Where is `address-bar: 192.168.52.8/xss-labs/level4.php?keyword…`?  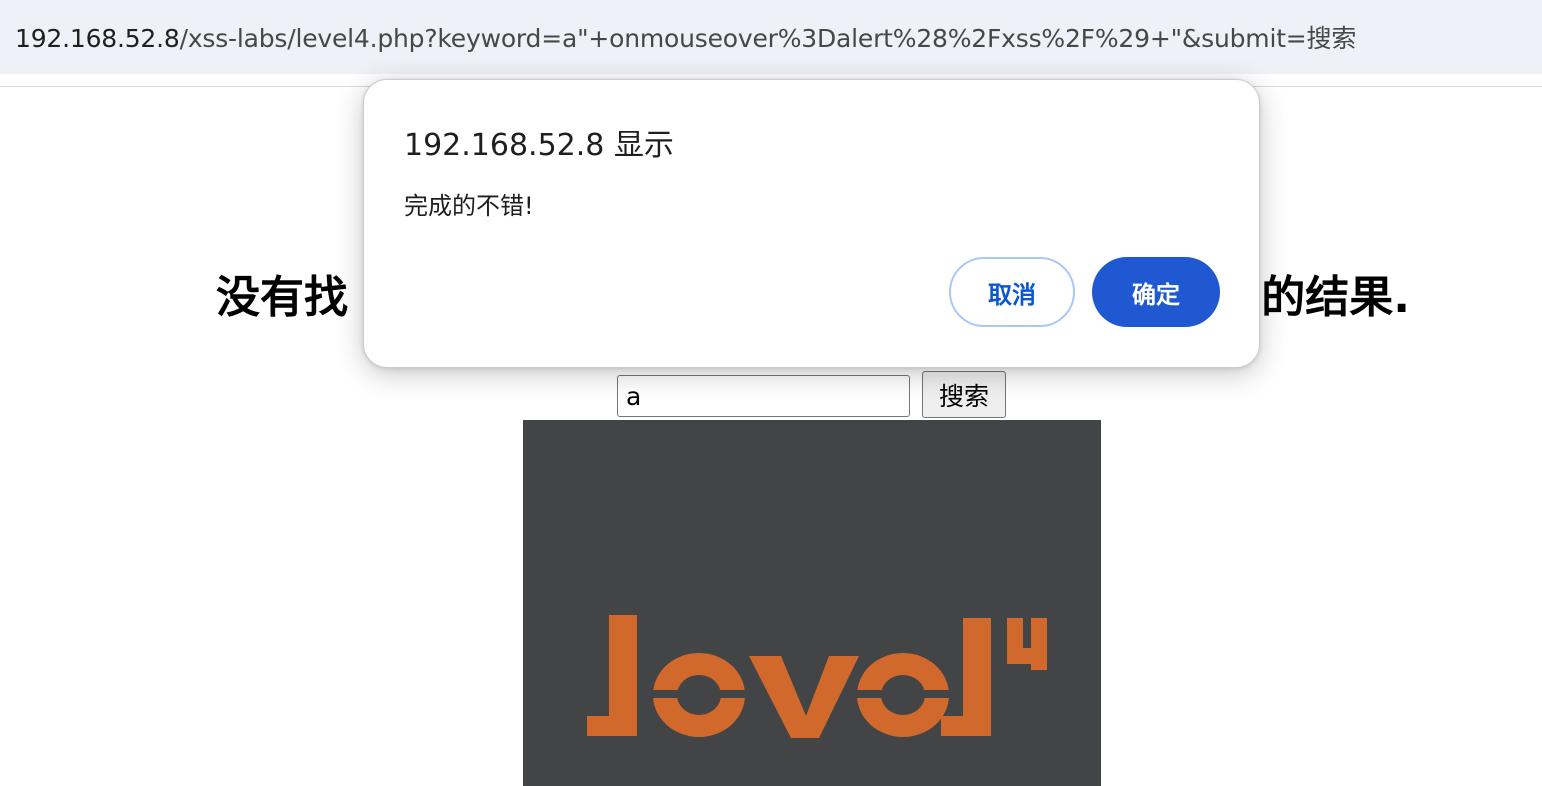
address-bar: 192.168.52.8/xss-labs/level4.php?keyword… is located at coordinates (771, 37).